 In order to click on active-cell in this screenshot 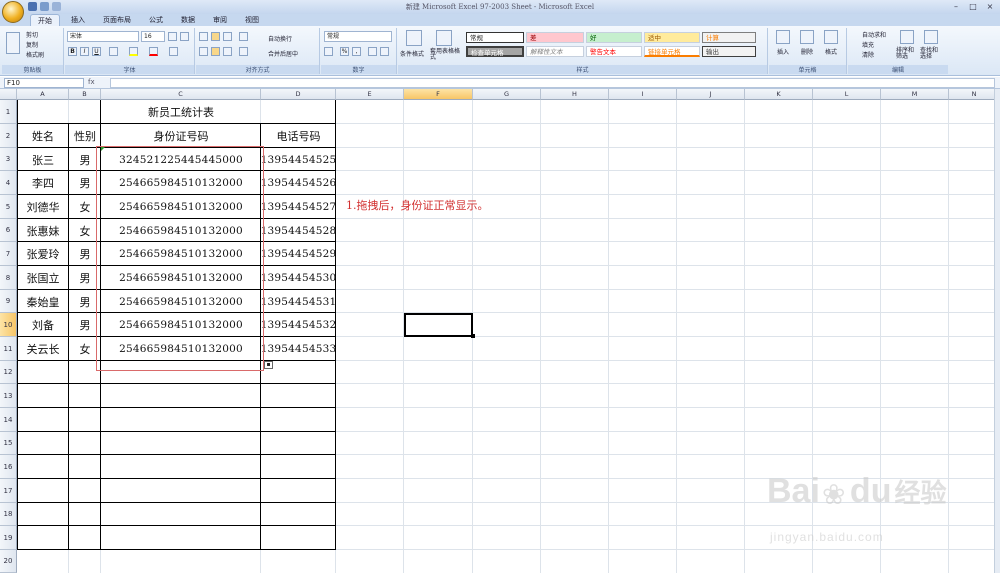, I will do `click(438, 325)`.